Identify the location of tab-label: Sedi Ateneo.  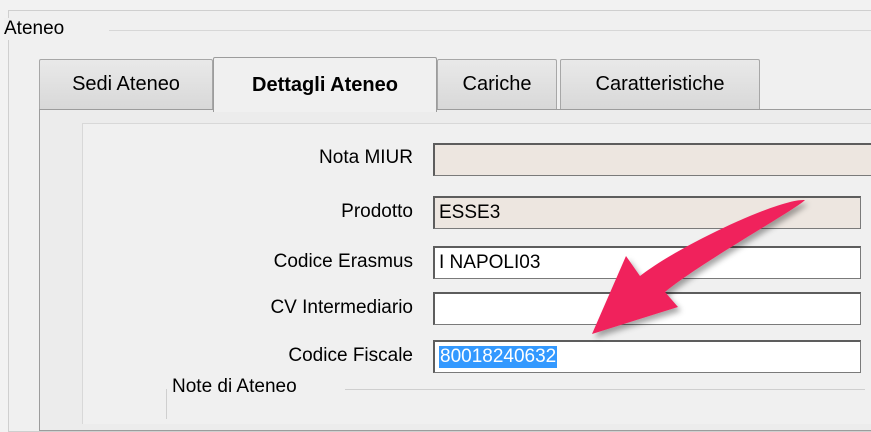
(126, 84).